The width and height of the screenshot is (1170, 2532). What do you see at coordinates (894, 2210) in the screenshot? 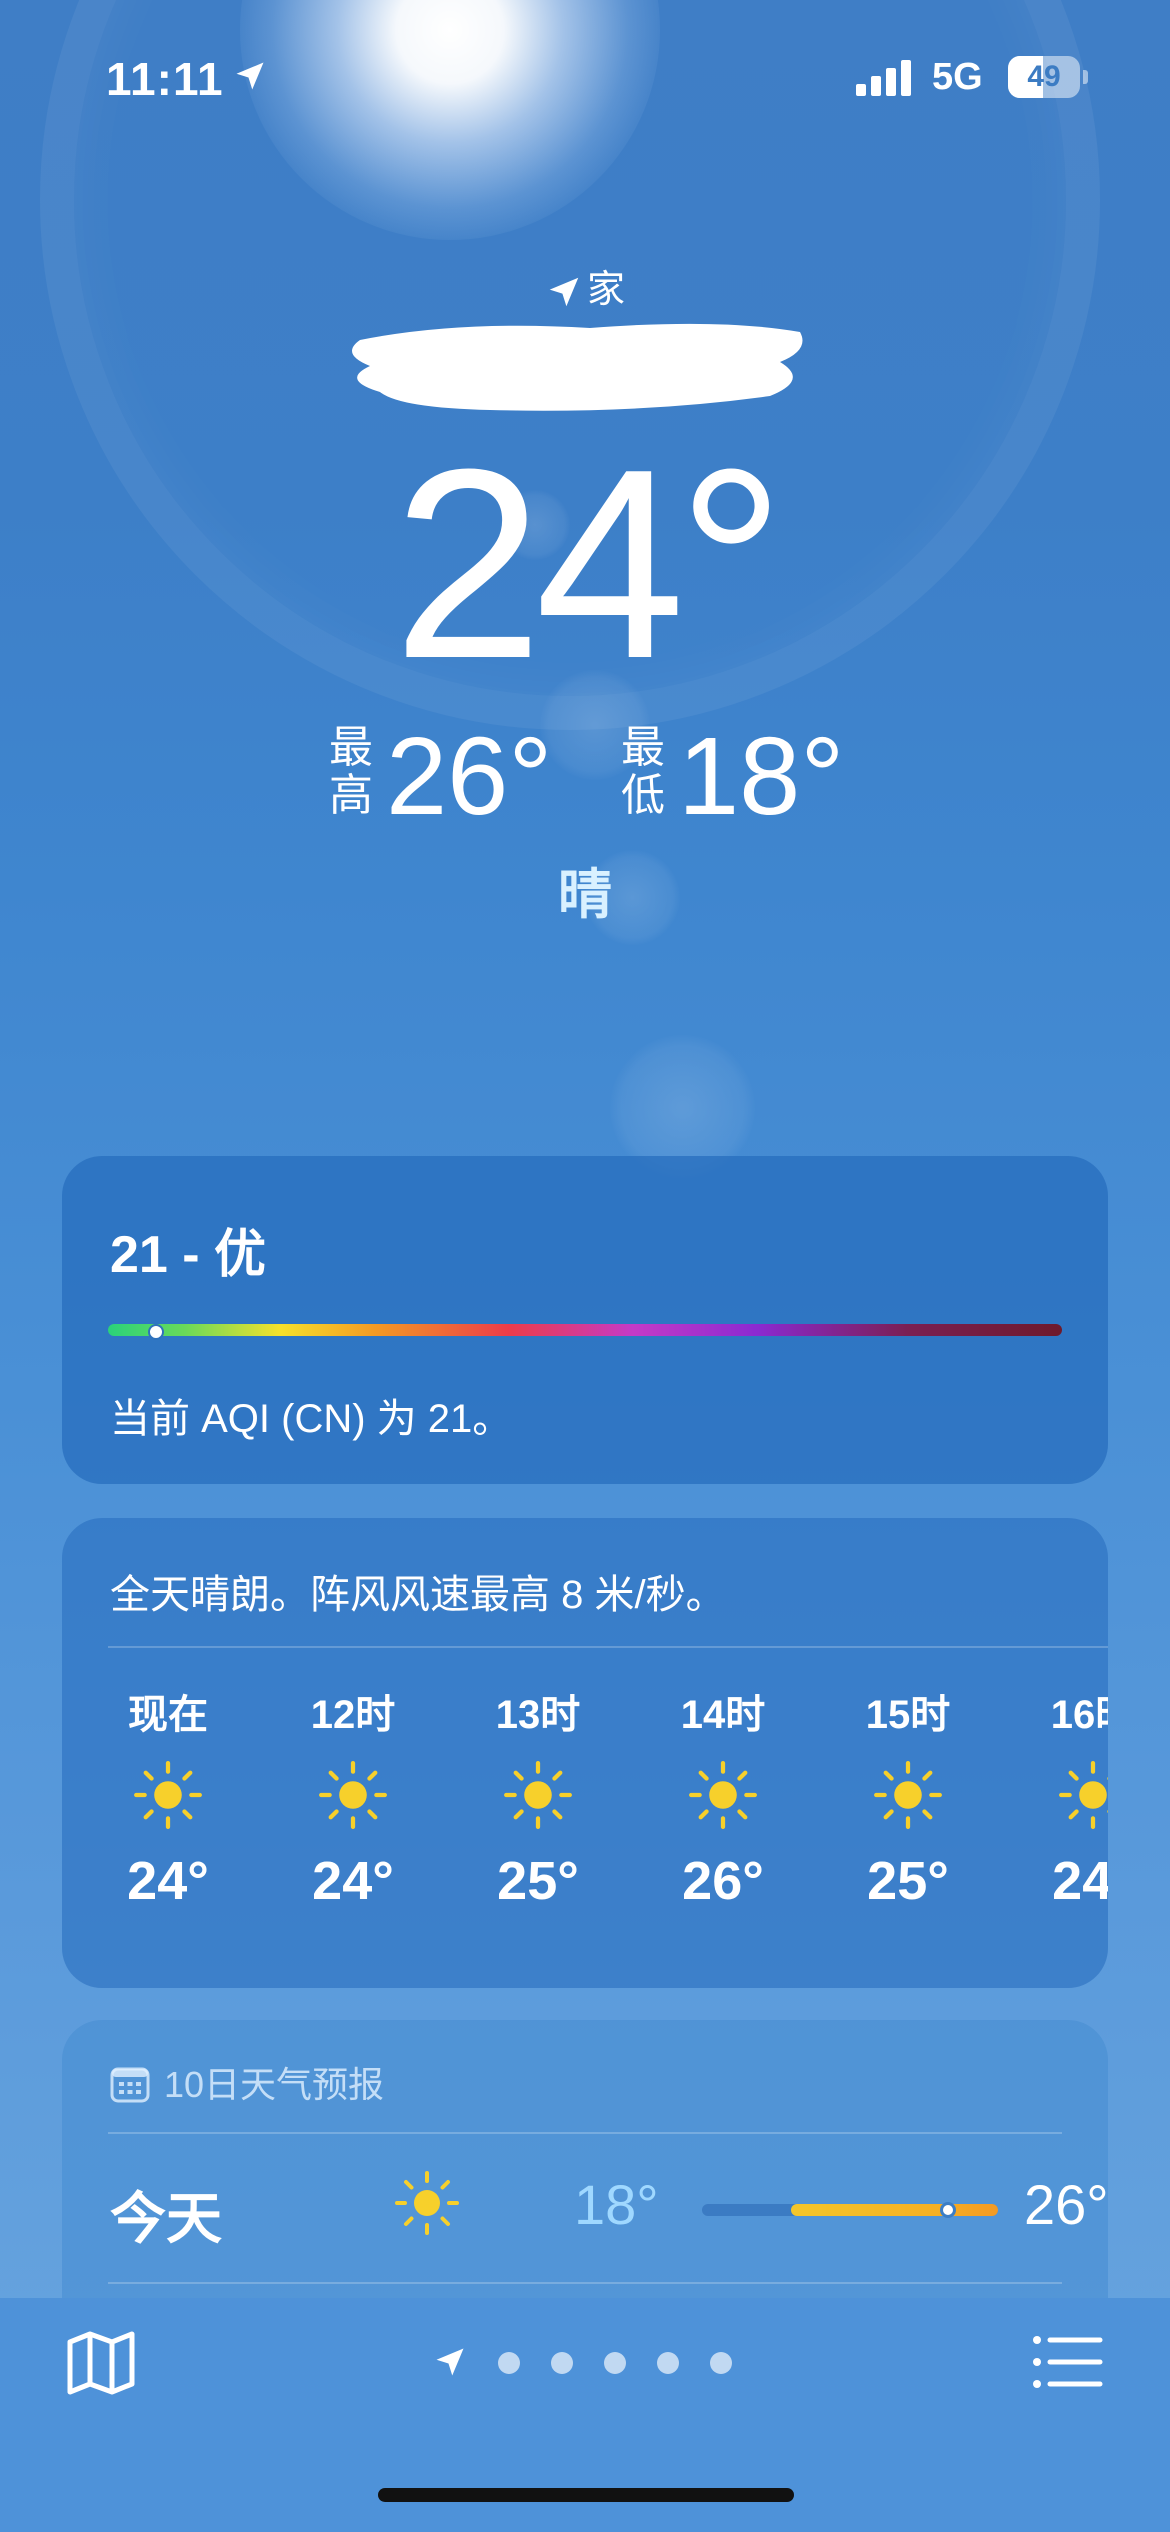
I see `temp-range-fill` at bounding box center [894, 2210].